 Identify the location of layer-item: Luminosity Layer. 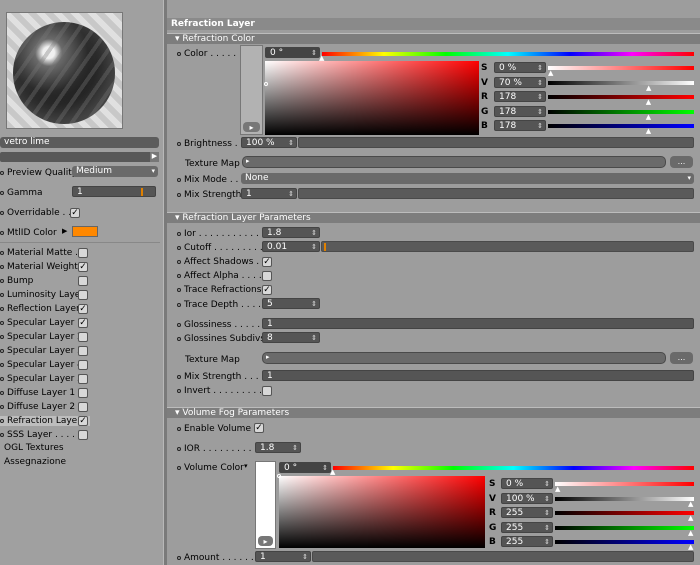
(42, 295).